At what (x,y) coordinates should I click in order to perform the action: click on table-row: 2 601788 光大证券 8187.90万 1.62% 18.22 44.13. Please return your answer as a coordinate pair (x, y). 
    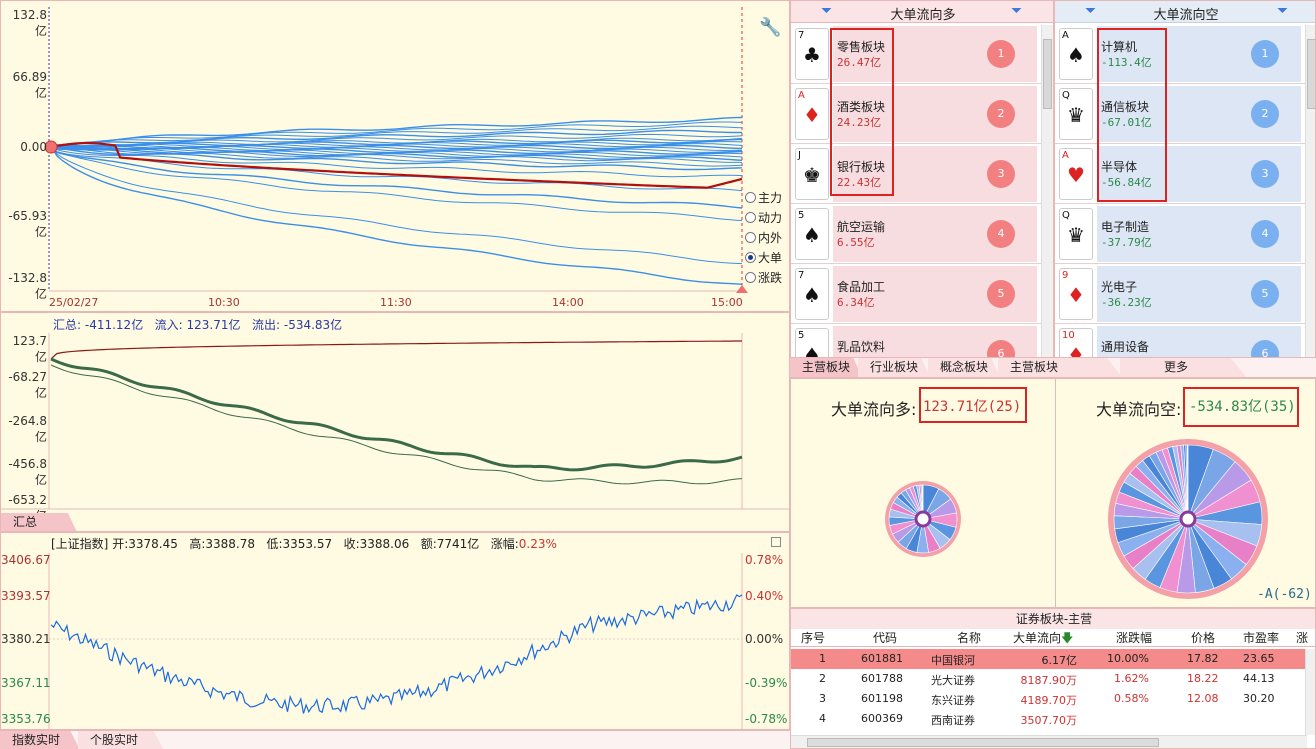
    Looking at the image, I should click on (1048, 679).